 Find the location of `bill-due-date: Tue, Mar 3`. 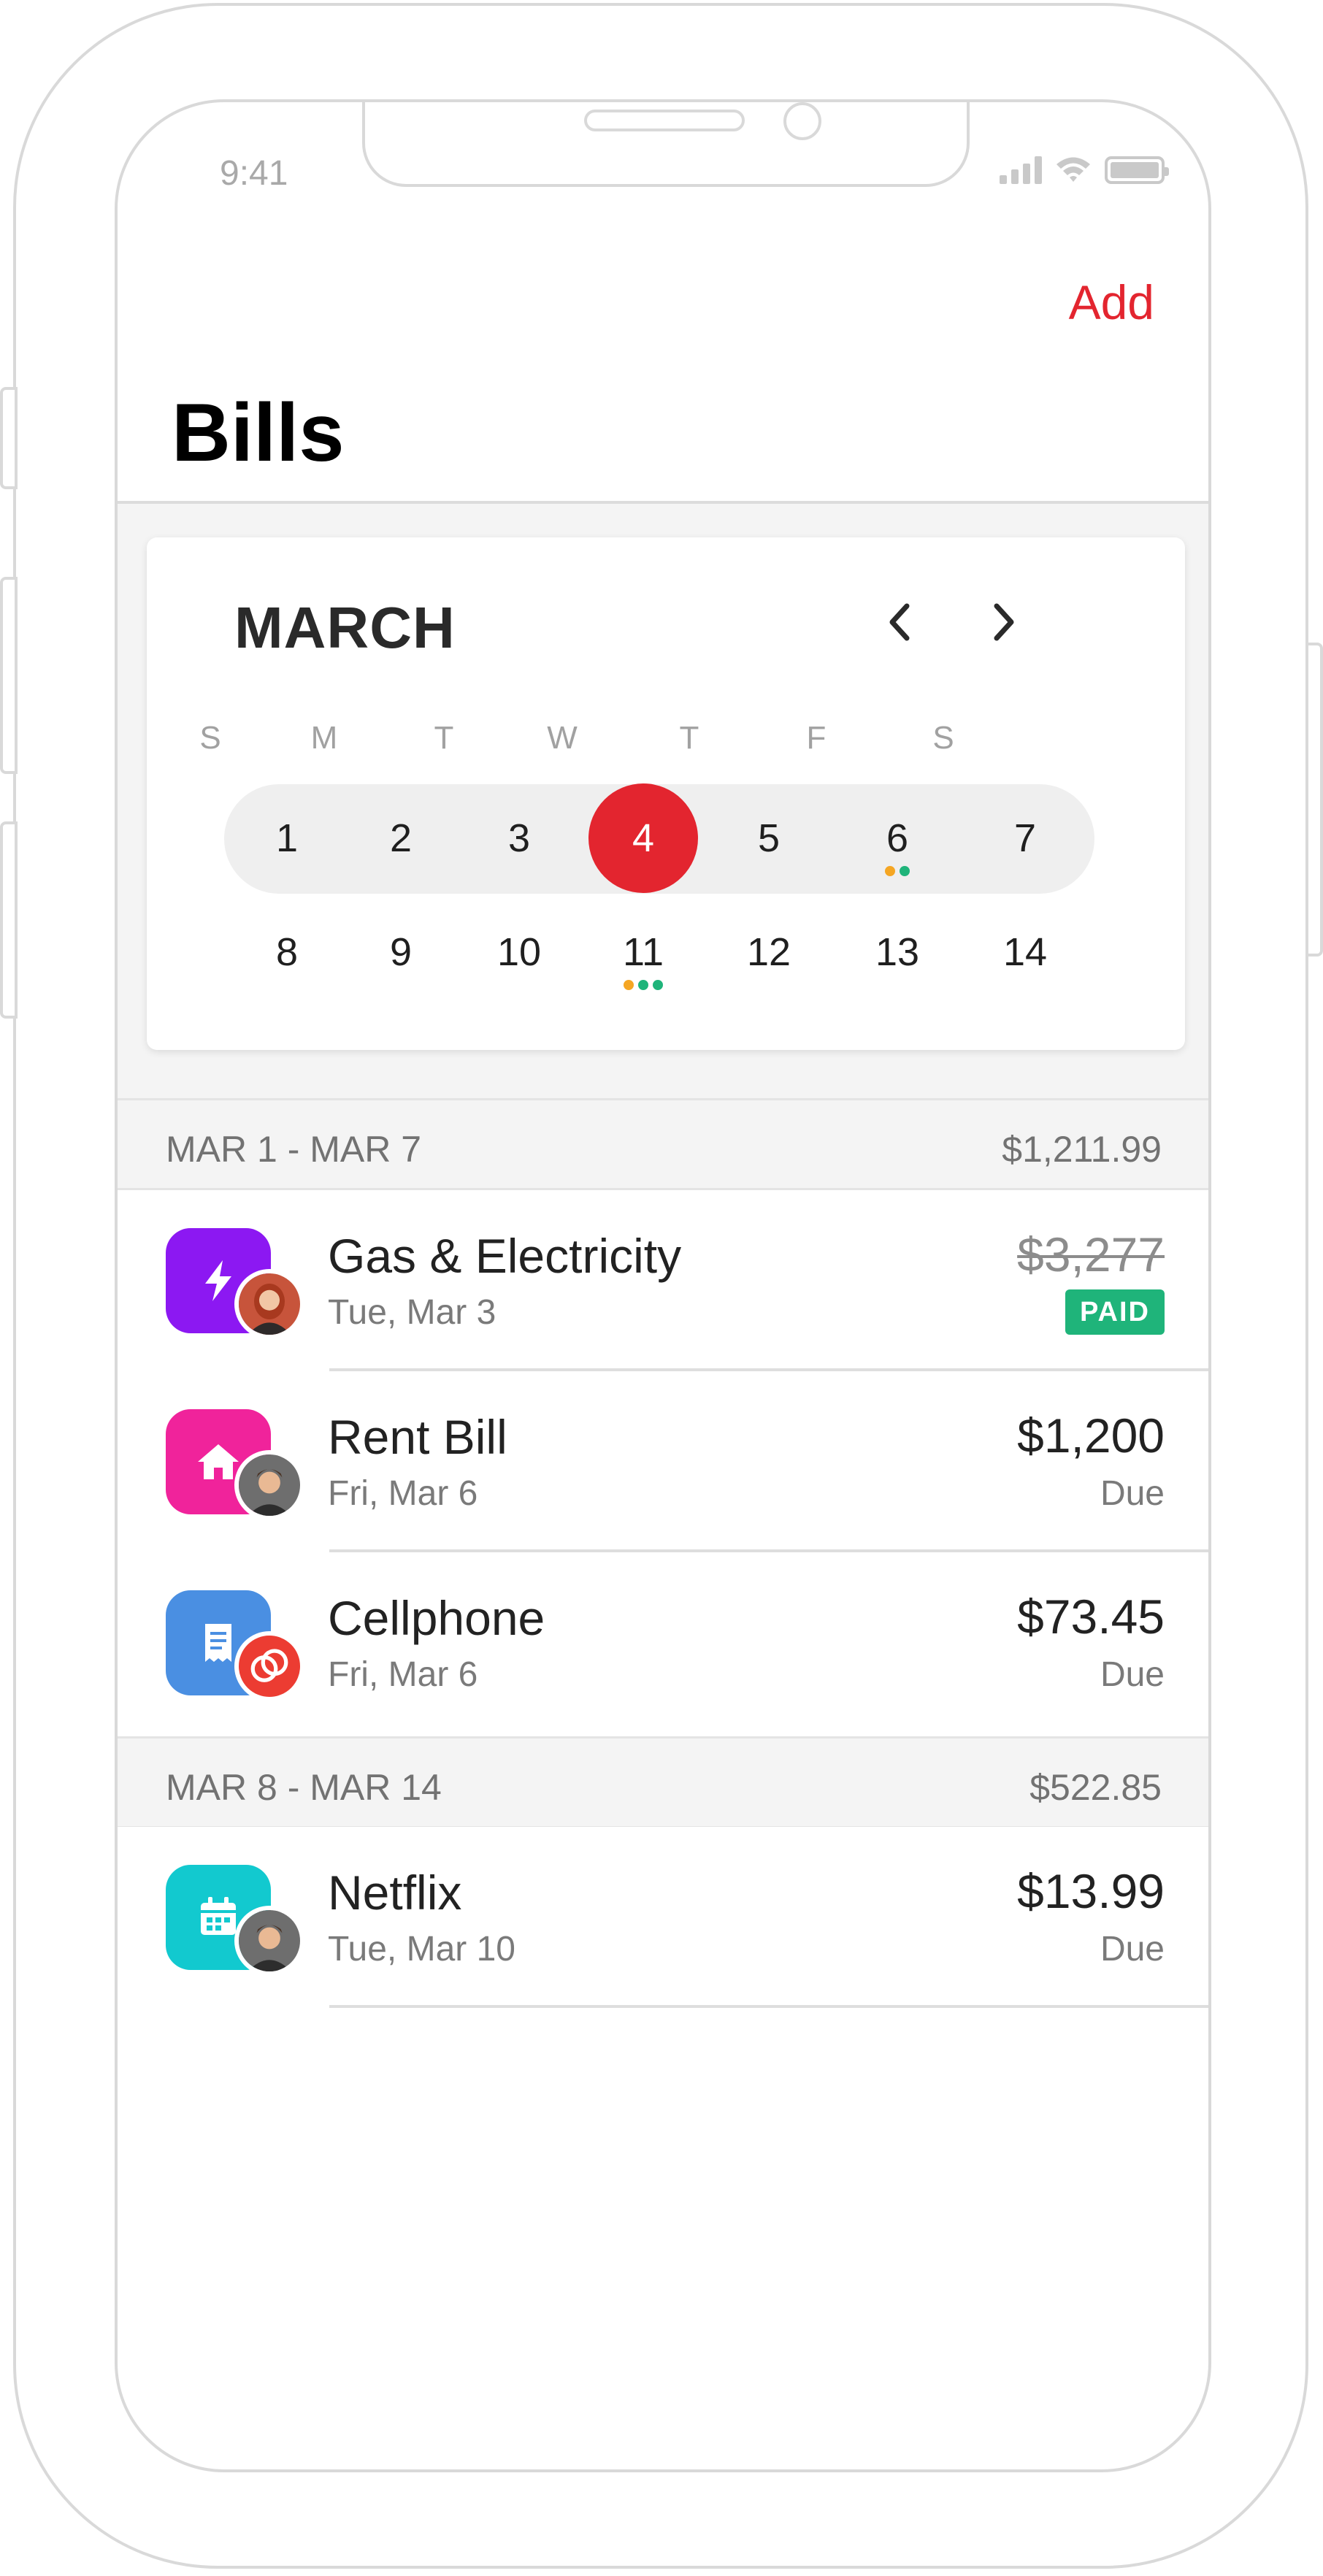

bill-due-date: Tue, Mar 3 is located at coordinates (412, 1312).